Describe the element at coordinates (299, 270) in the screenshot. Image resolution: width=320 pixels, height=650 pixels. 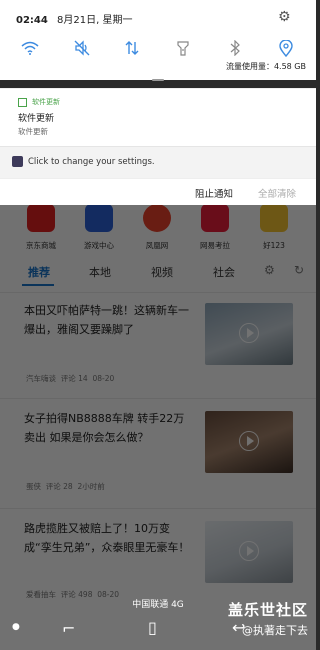
I see `refresh-icon: ↻` at that location.